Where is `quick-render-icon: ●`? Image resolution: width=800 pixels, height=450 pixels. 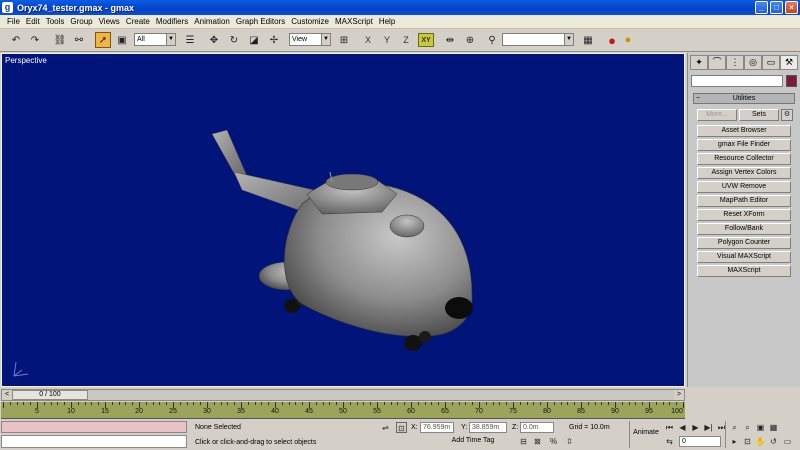 quick-render-icon: ● is located at coordinates (628, 40).